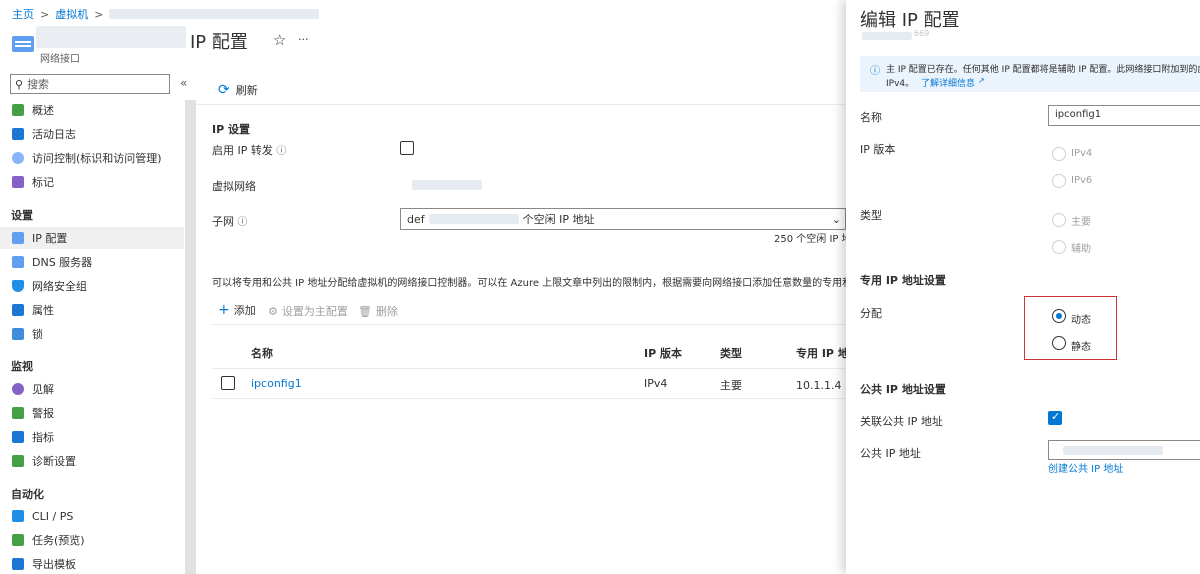  What do you see at coordinates (279, 40) in the screenshot?
I see `favorite-star-icon: ☆` at bounding box center [279, 40].